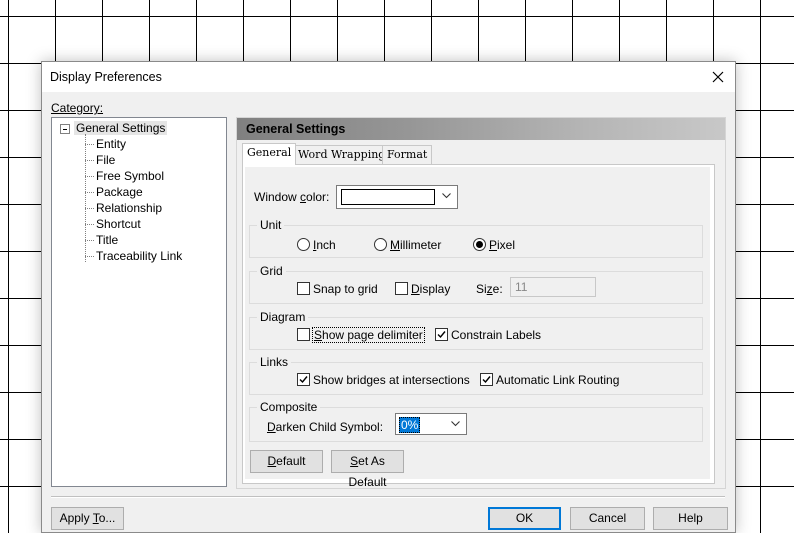 This screenshot has height=533, width=794. Describe the element at coordinates (274, 362) in the screenshot. I see `links-group-label: Links` at that location.